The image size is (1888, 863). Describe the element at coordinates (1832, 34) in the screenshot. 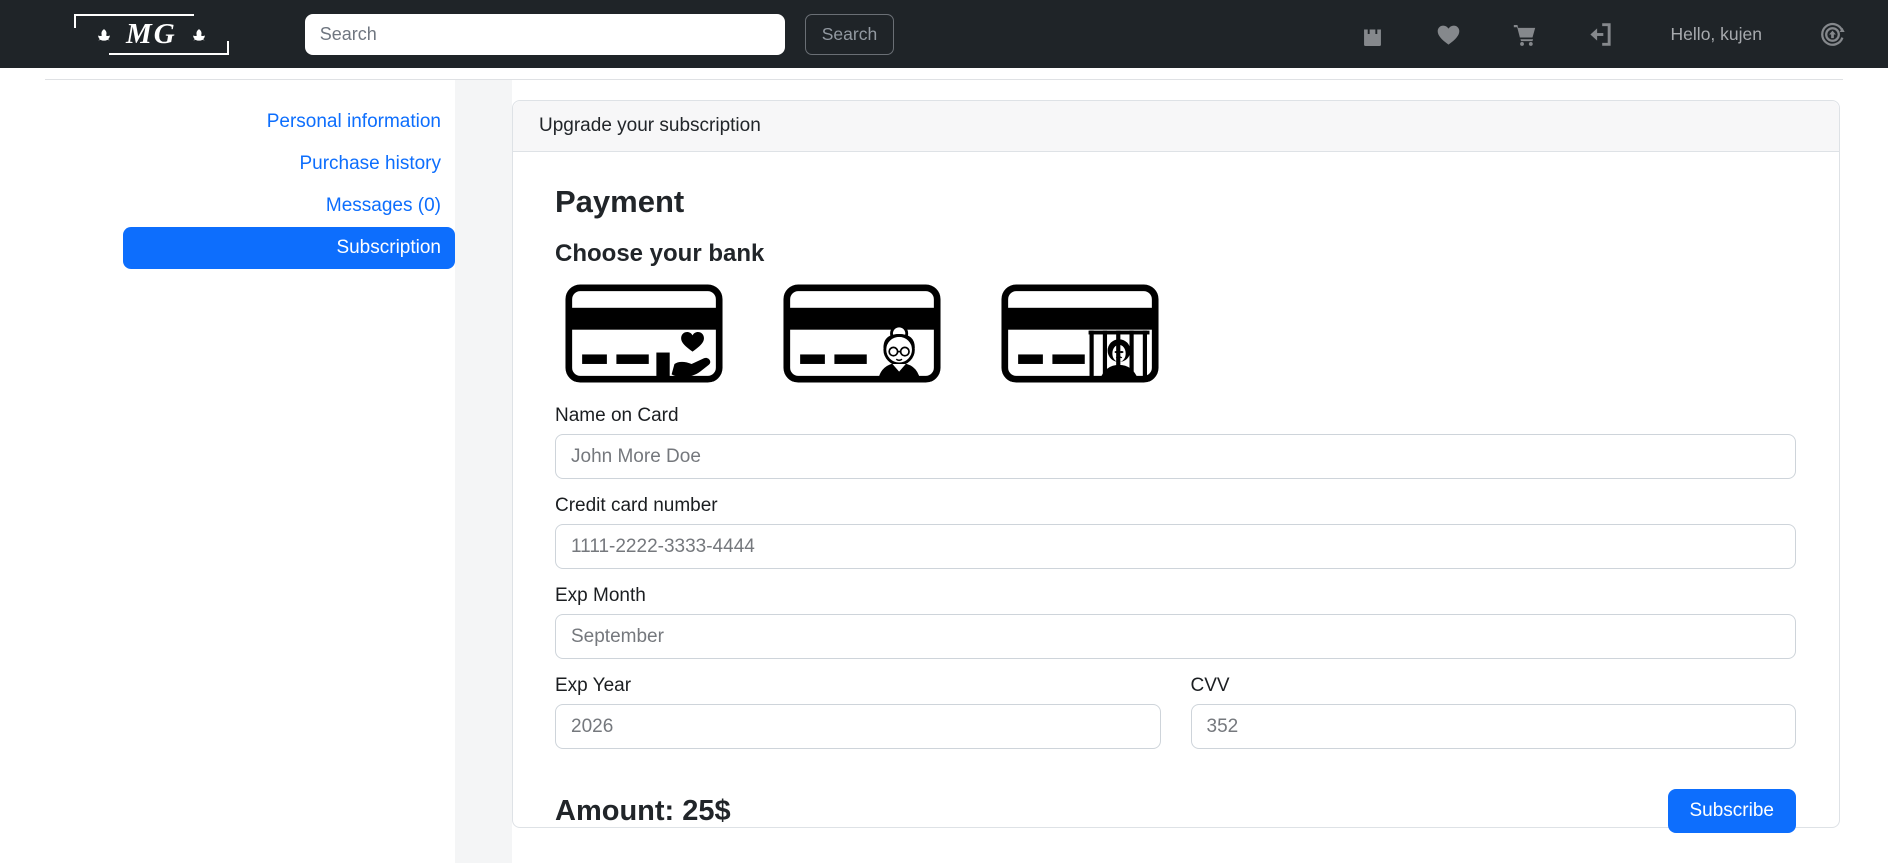

I see `sync-icon` at that location.